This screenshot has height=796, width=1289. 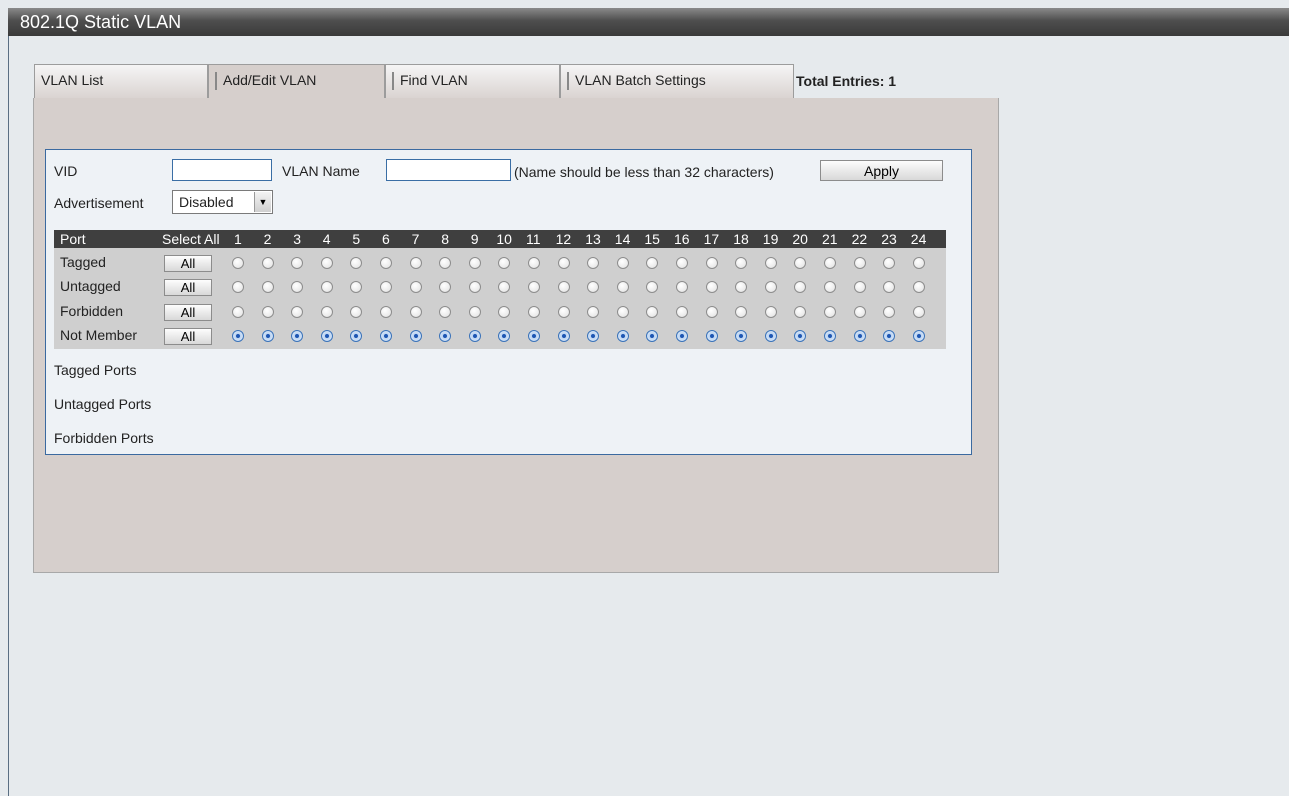 I want to click on tab-vlan-list: VLAN List, so click(x=121, y=81).